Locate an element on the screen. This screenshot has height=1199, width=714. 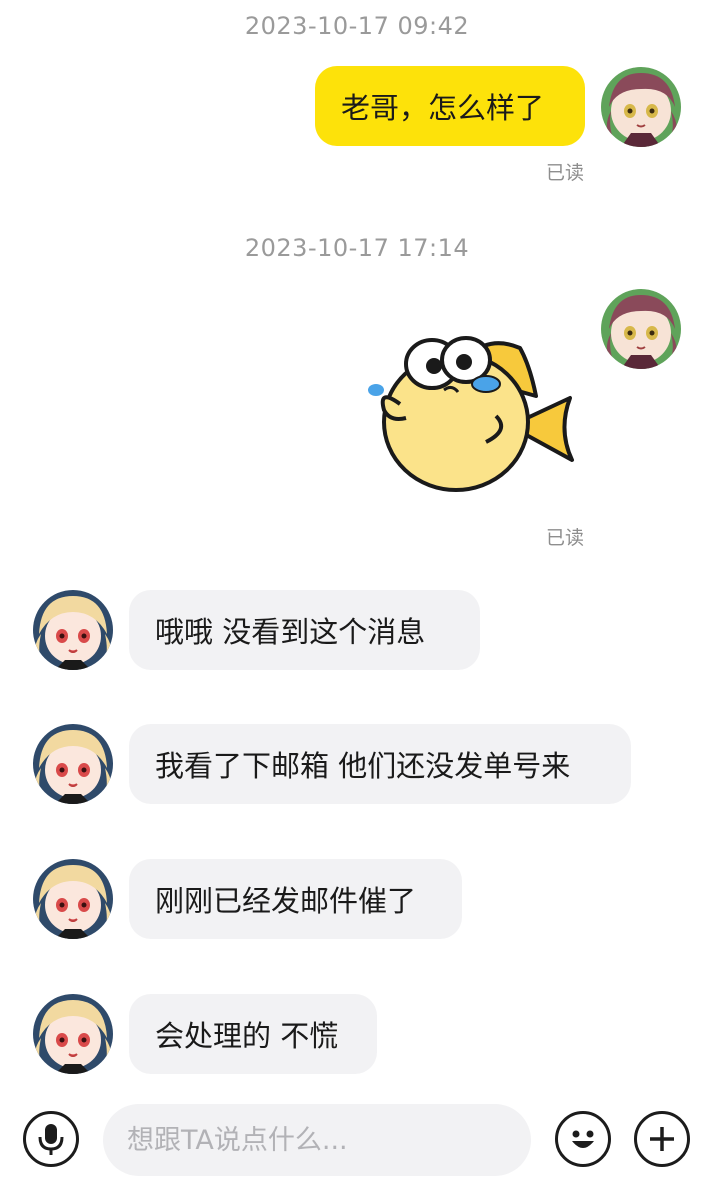
message-text: 老哥，怎么样了 is located at coordinates (443, 108).